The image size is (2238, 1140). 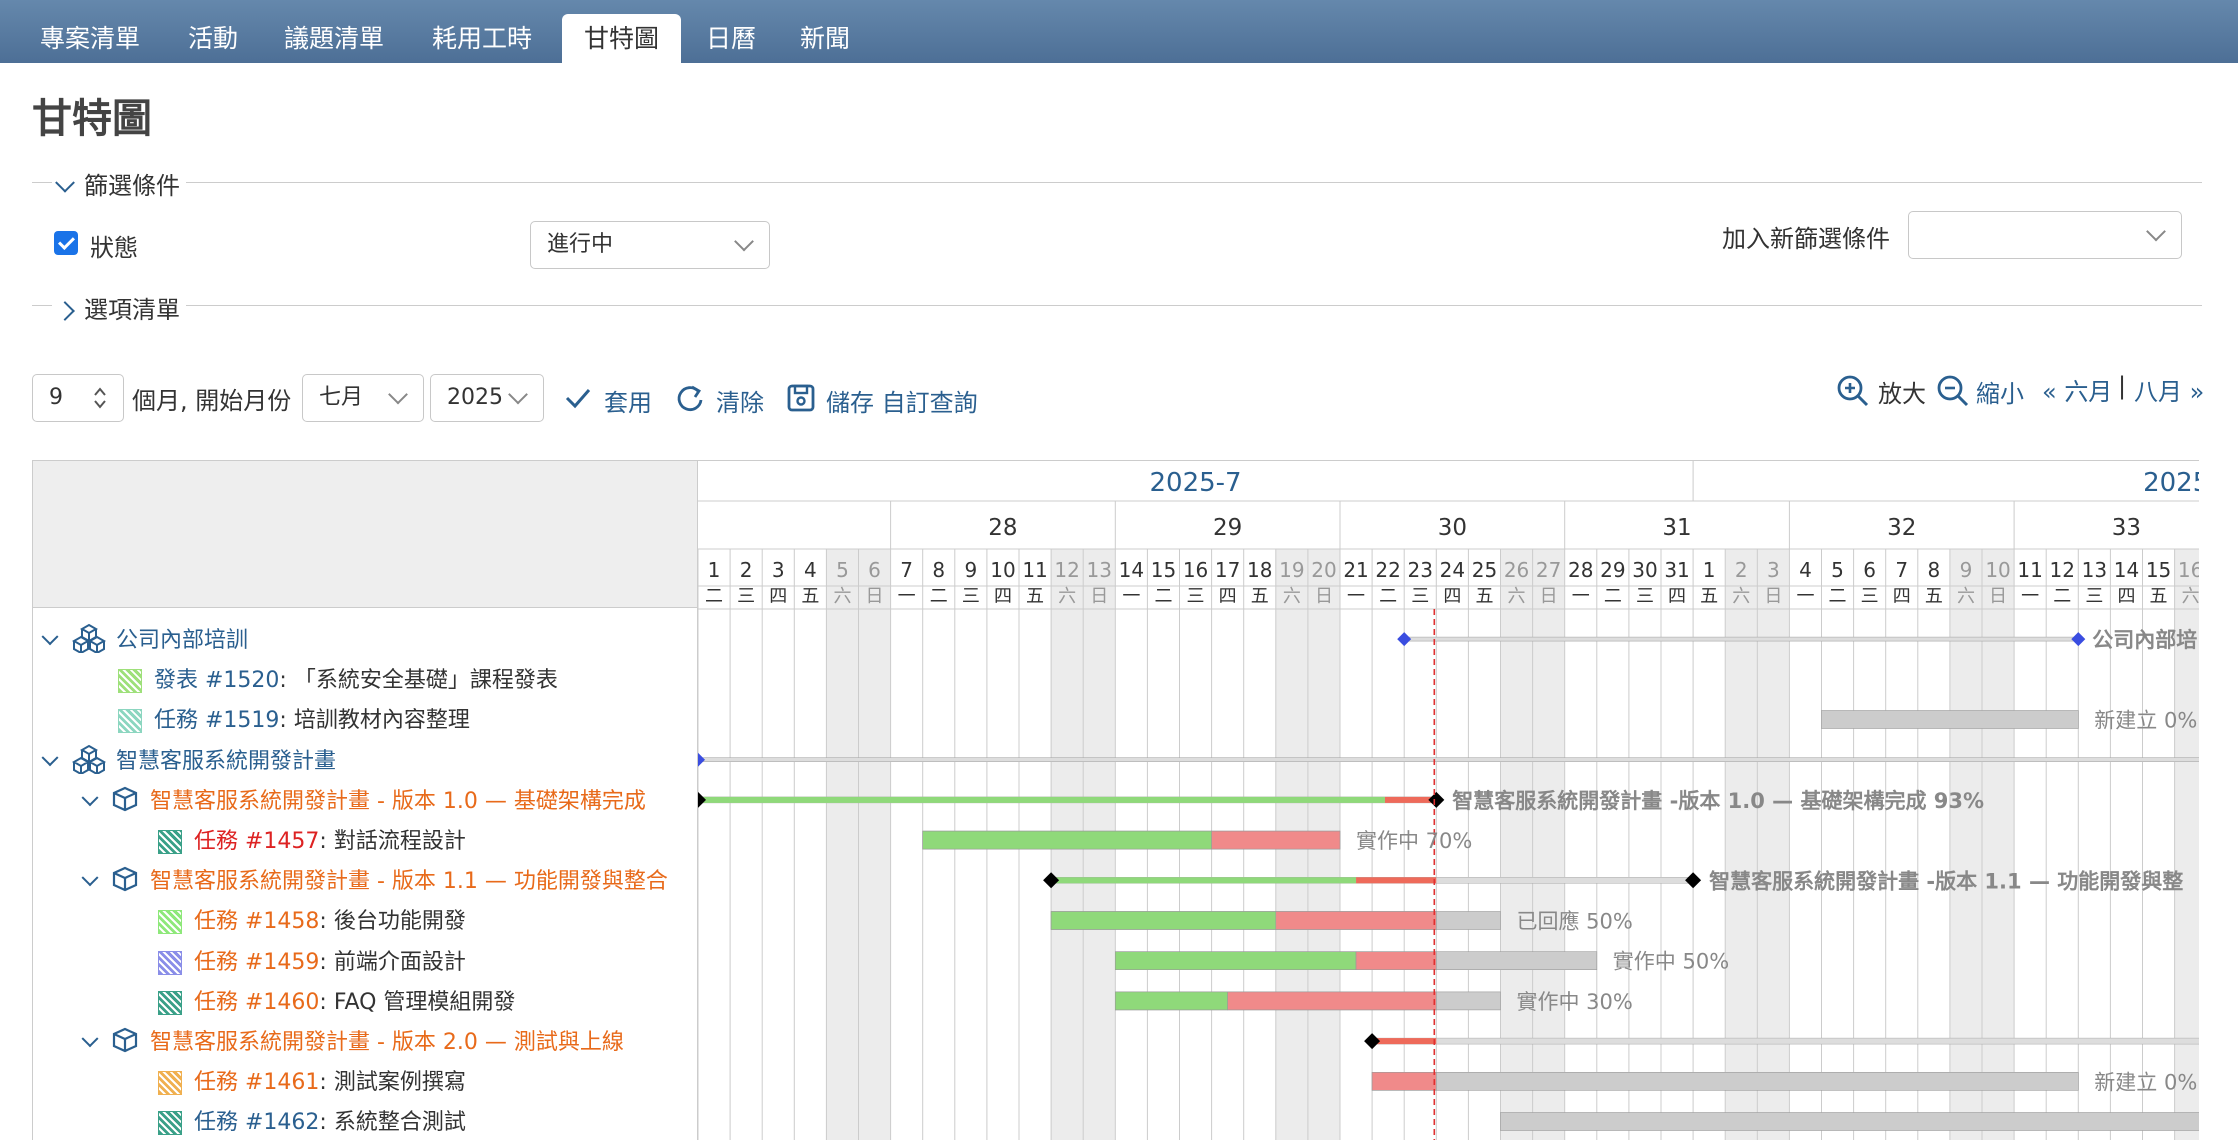 What do you see at coordinates (1117, 182) in the screenshot?
I see `filters-divider` at bounding box center [1117, 182].